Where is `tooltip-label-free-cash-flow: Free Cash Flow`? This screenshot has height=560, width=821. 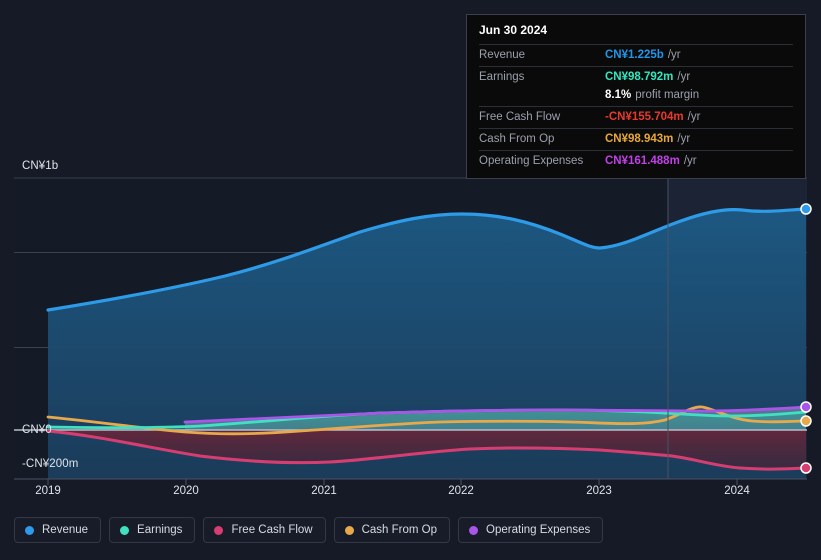
tooltip-label-free-cash-flow: Free Cash Flow is located at coordinates (520, 117).